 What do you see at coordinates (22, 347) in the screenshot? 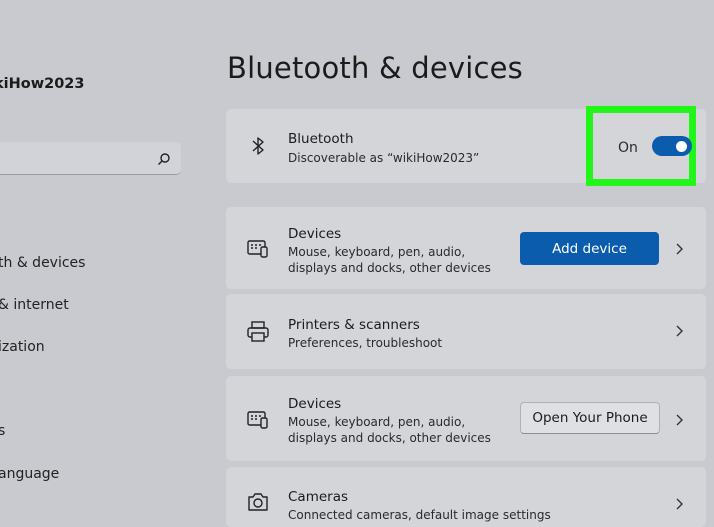
I see `sidebar-item-personalization: ization` at bounding box center [22, 347].